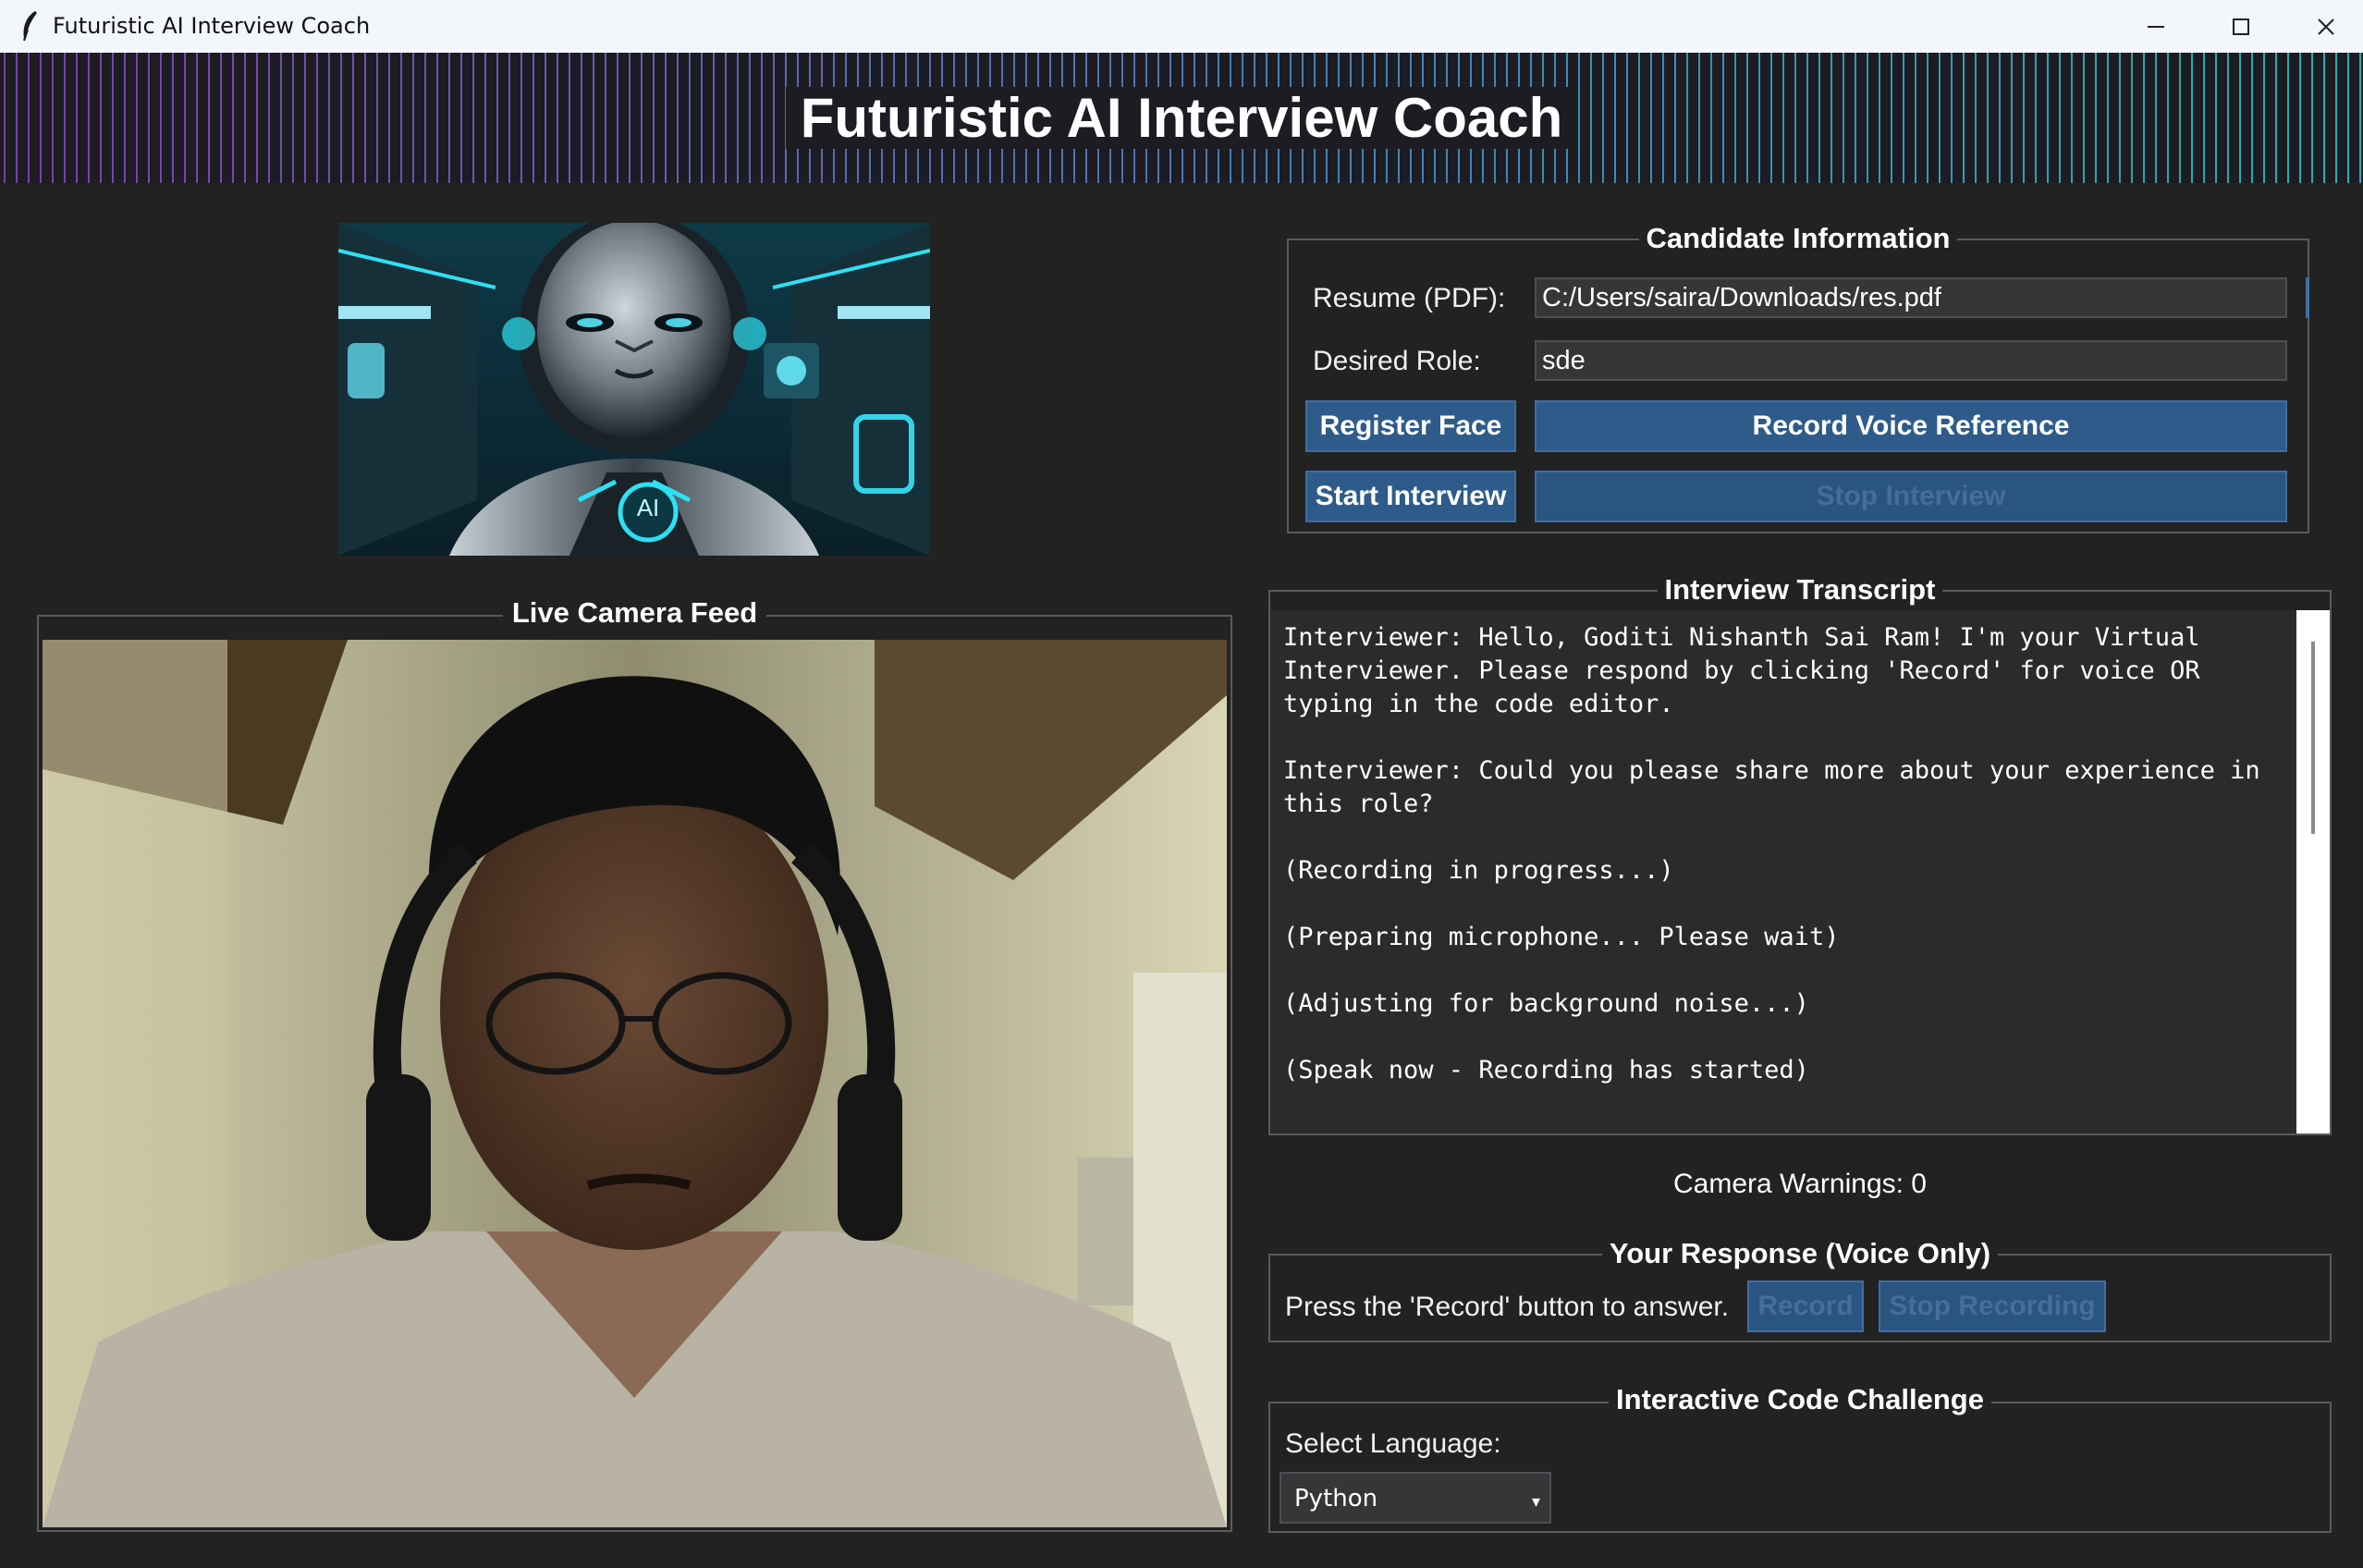  What do you see at coordinates (1397, 361) in the screenshot?
I see `desired-role-label: Desired Role:` at bounding box center [1397, 361].